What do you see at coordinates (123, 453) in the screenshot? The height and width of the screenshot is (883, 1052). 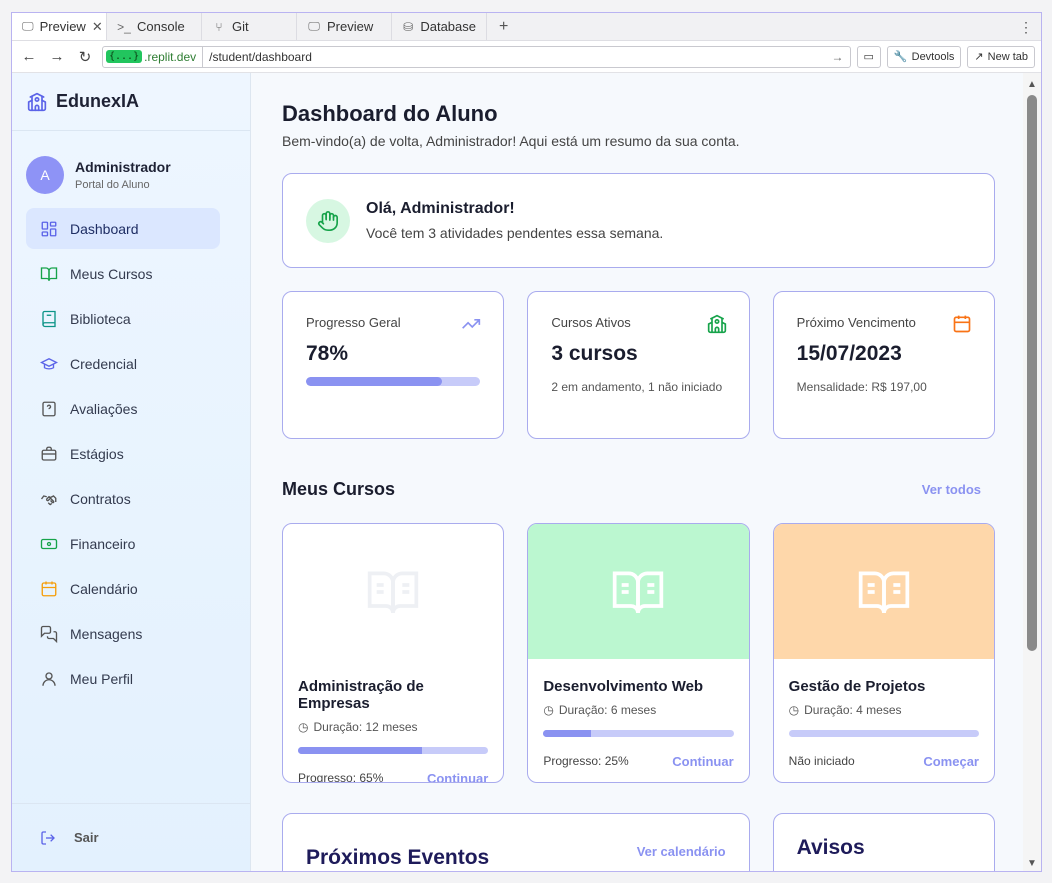 I see `sidebar-item-estagios: Estágios` at bounding box center [123, 453].